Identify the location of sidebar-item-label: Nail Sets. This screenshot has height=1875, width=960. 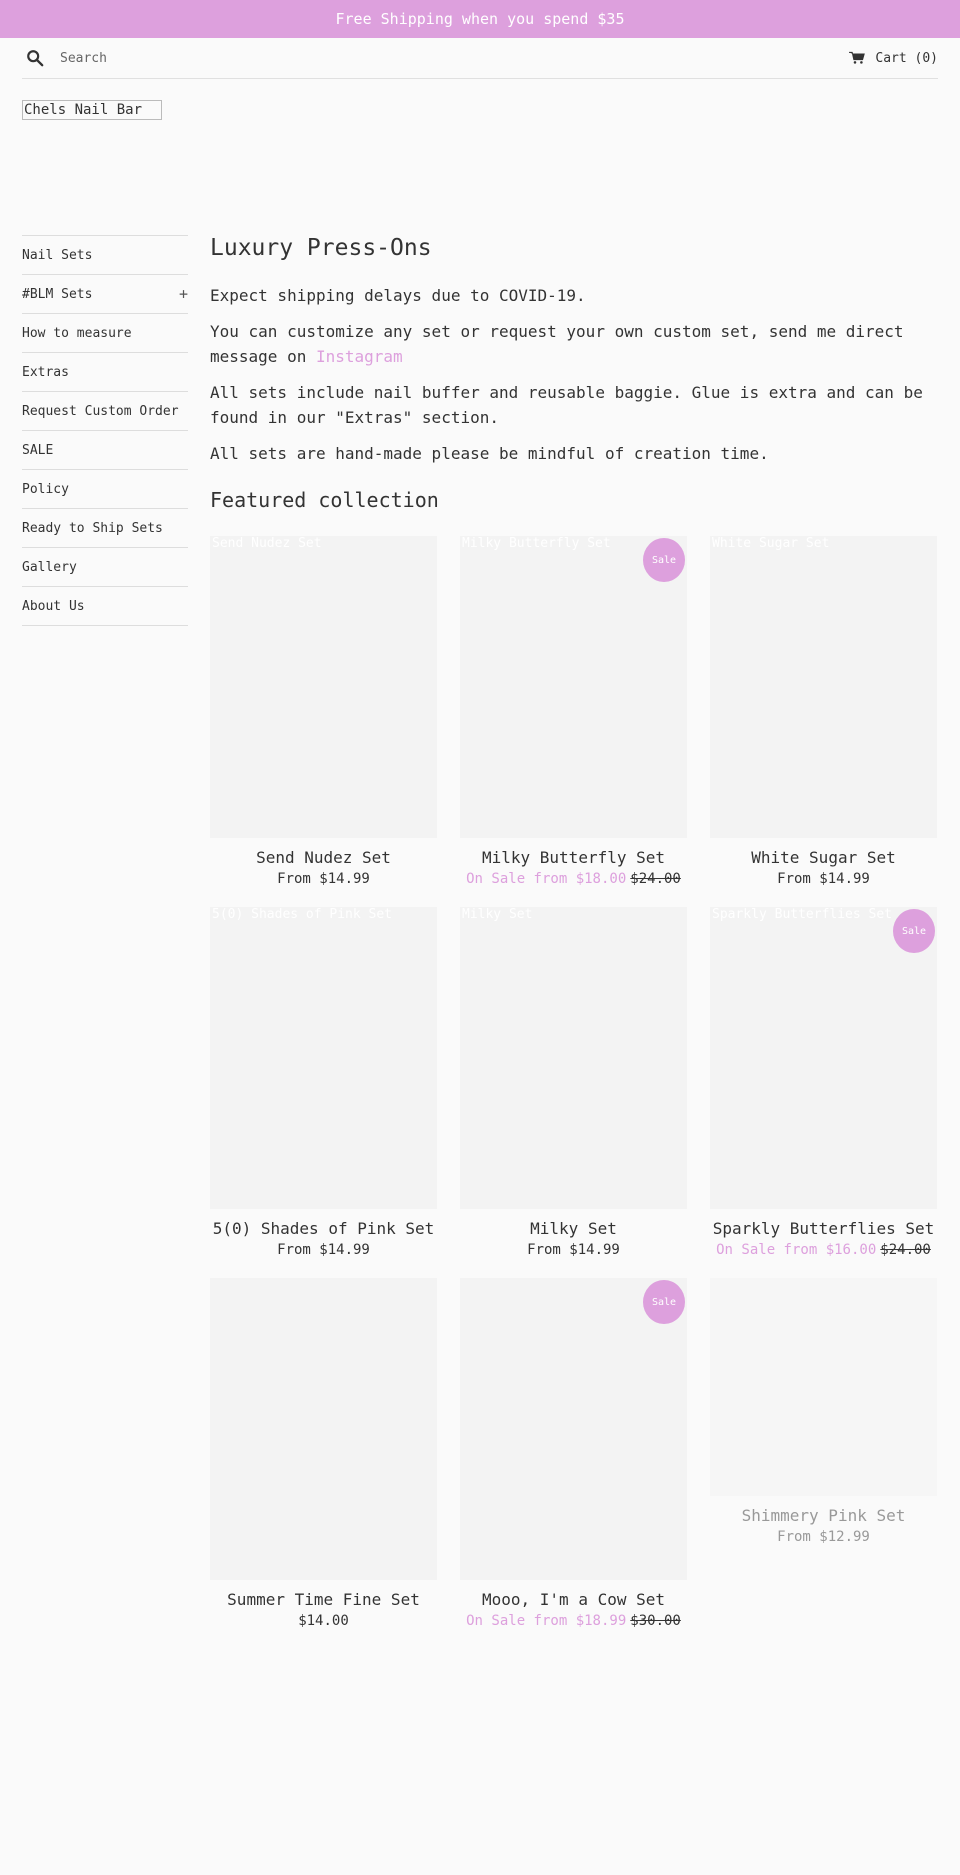
(57, 255).